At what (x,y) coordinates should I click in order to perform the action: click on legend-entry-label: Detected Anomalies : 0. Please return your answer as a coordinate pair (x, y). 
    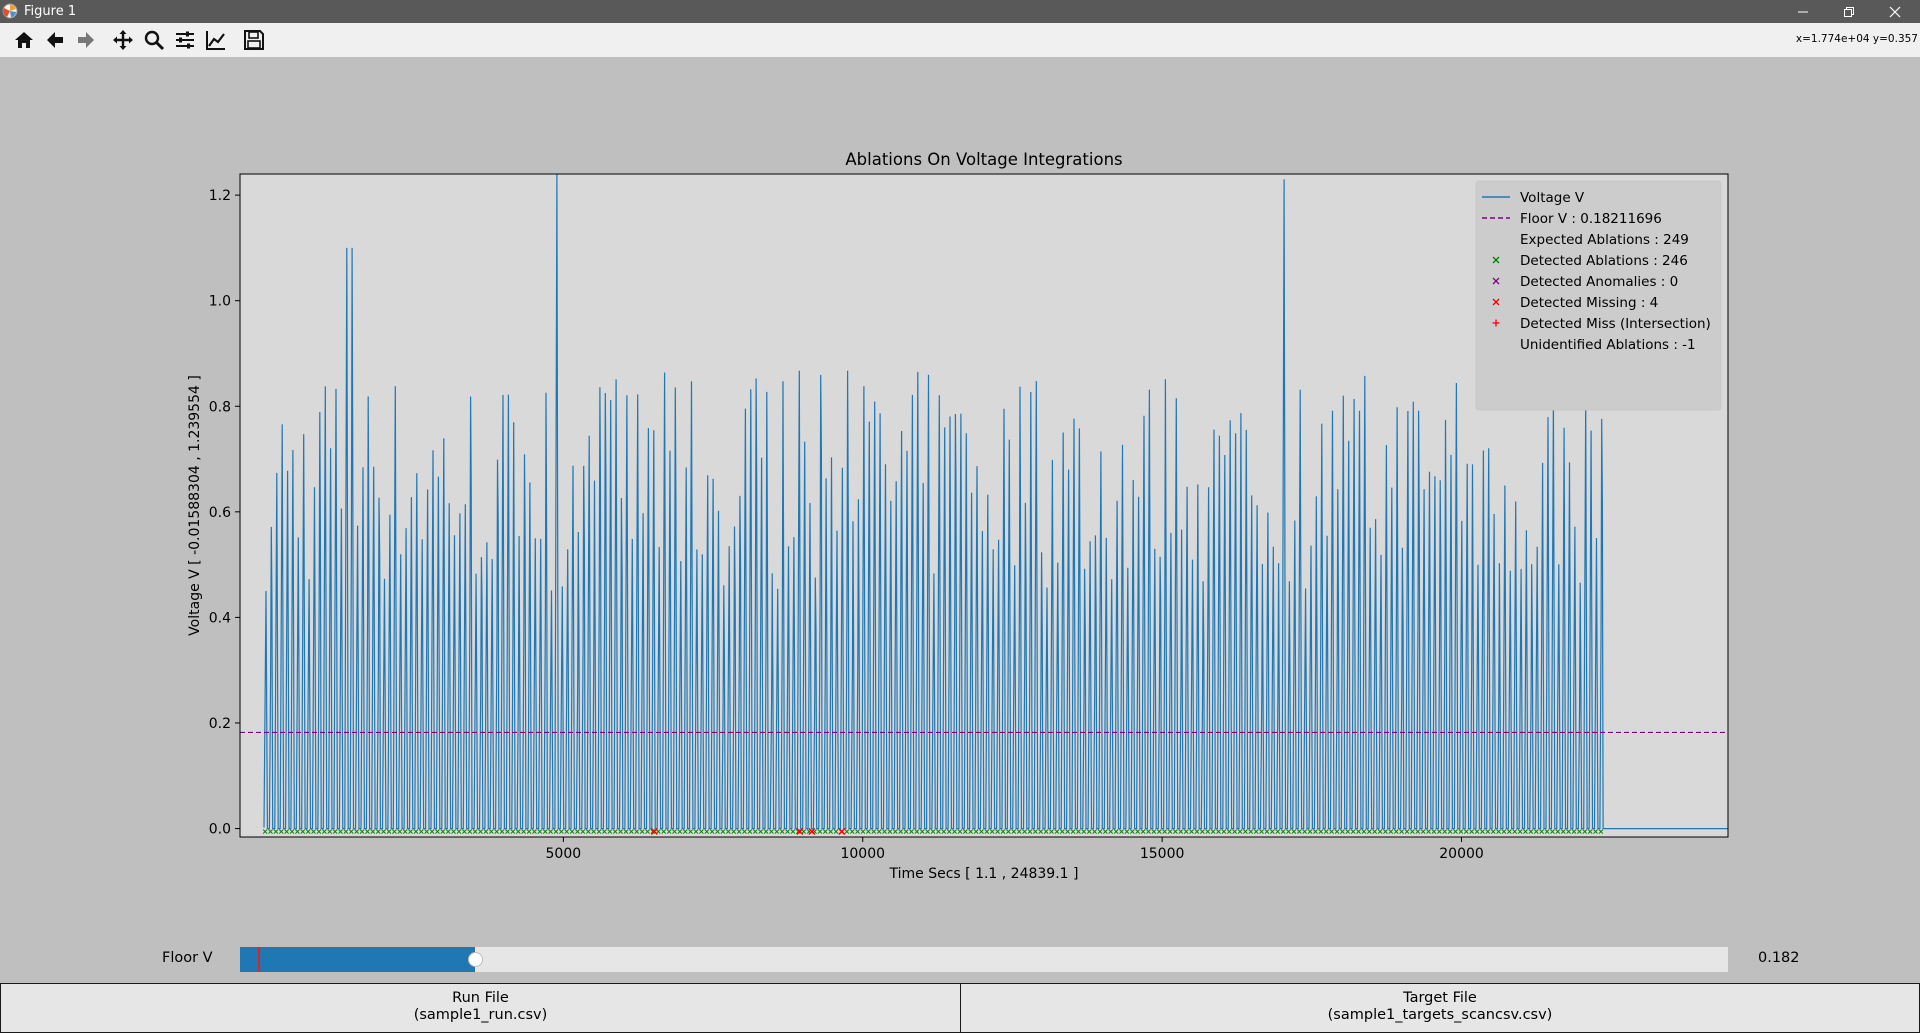
    Looking at the image, I should click on (1599, 282).